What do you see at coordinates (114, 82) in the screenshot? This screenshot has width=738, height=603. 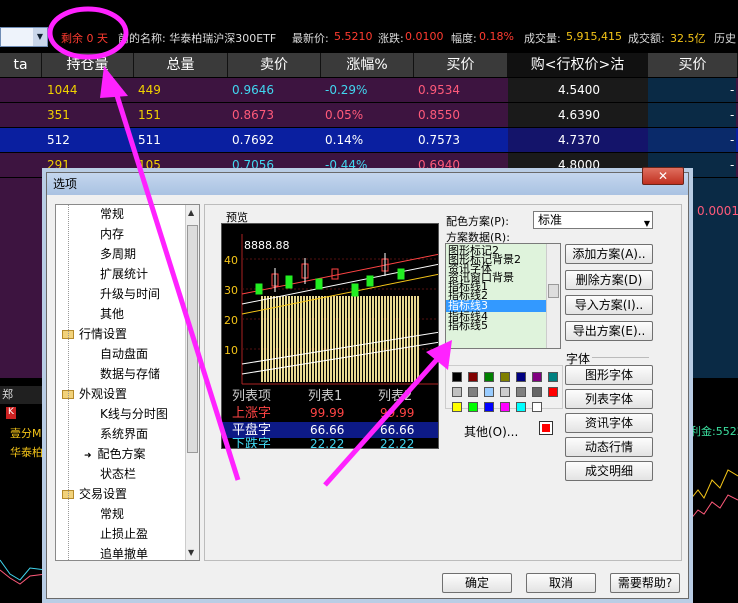 I see `annotation-arrowhead-up` at bounding box center [114, 82].